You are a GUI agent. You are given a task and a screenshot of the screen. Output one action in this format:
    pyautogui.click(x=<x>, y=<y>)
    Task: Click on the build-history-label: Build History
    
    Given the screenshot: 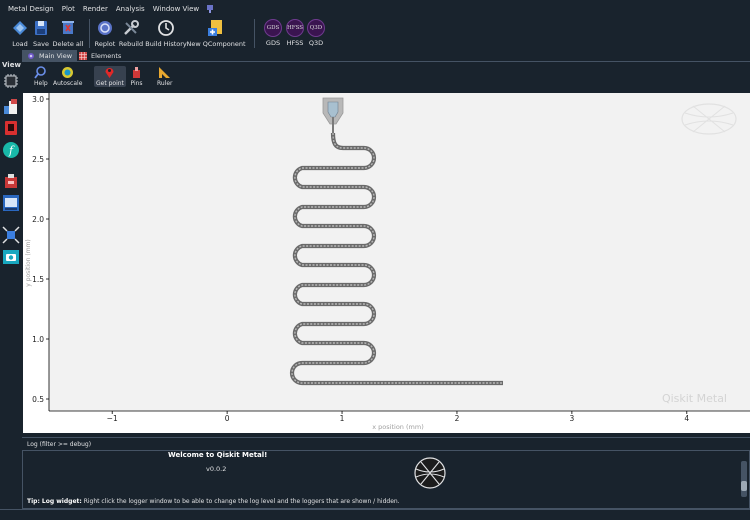 What is the action you would take?
    pyautogui.click(x=166, y=44)
    